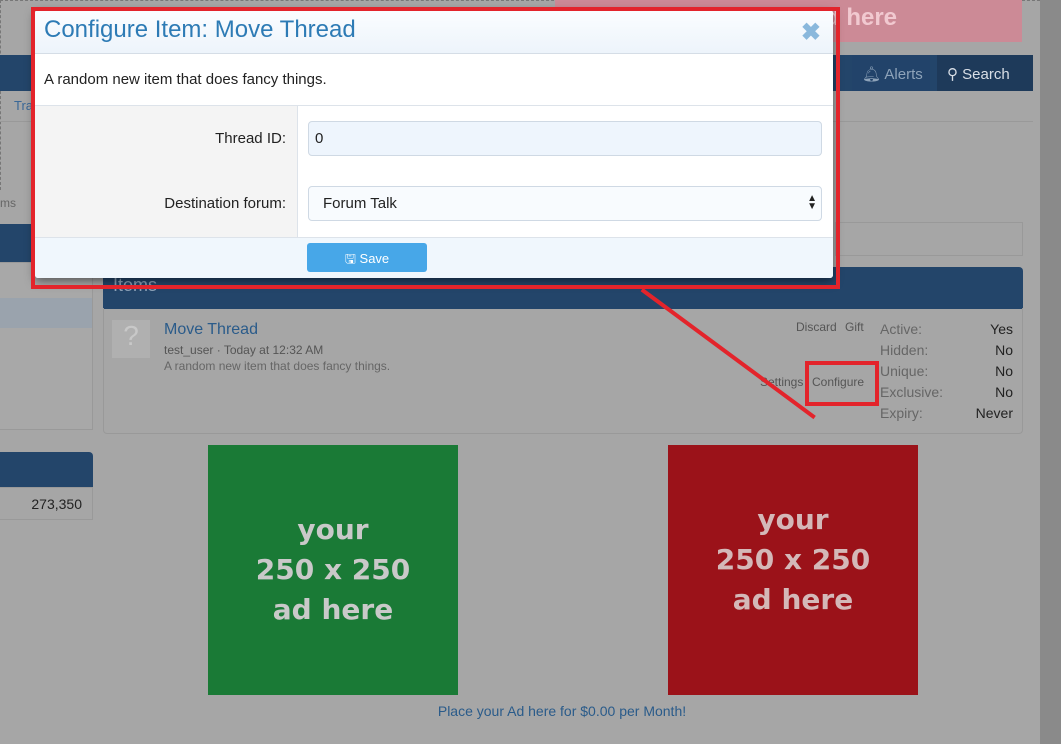 This screenshot has height=744, width=1061. I want to click on highlight-box-configure, so click(842, 383).